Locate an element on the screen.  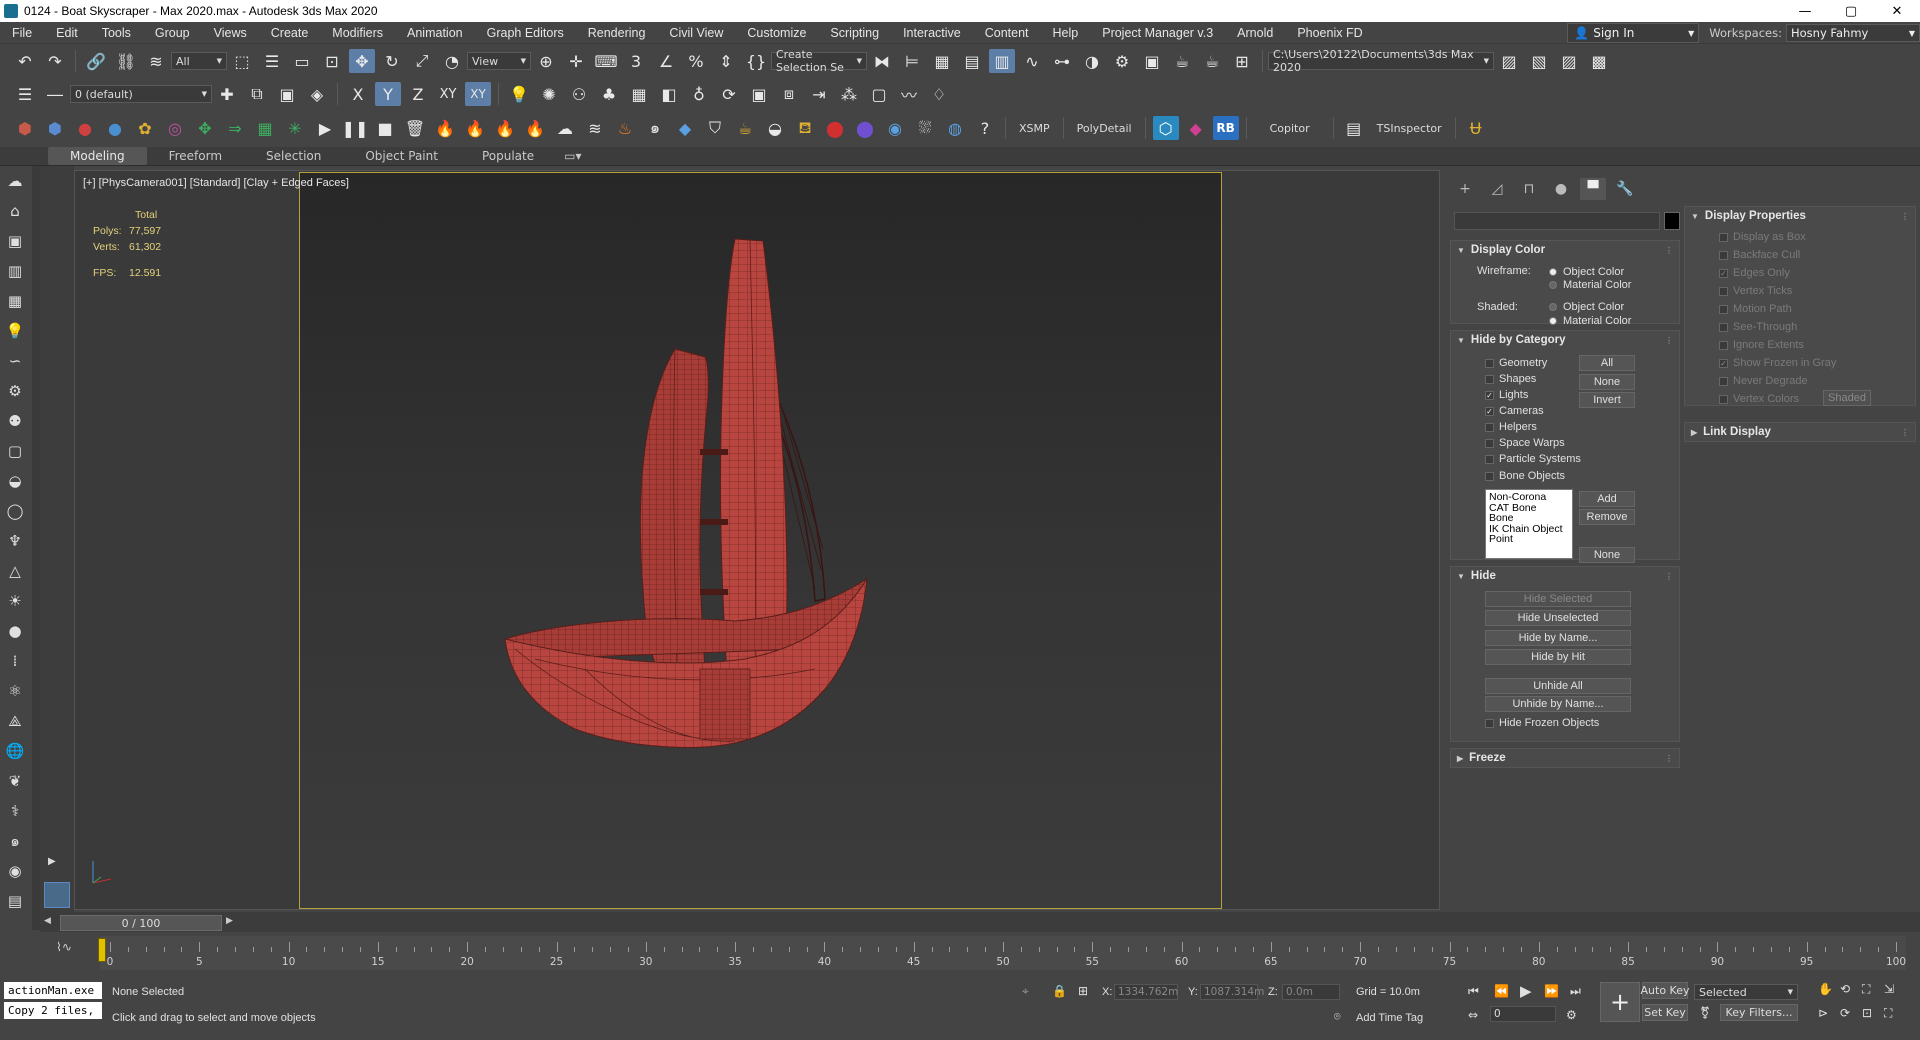
hide-frozen-checkbox: Hide Frozen Objects is located at coordinates (1542, 723).